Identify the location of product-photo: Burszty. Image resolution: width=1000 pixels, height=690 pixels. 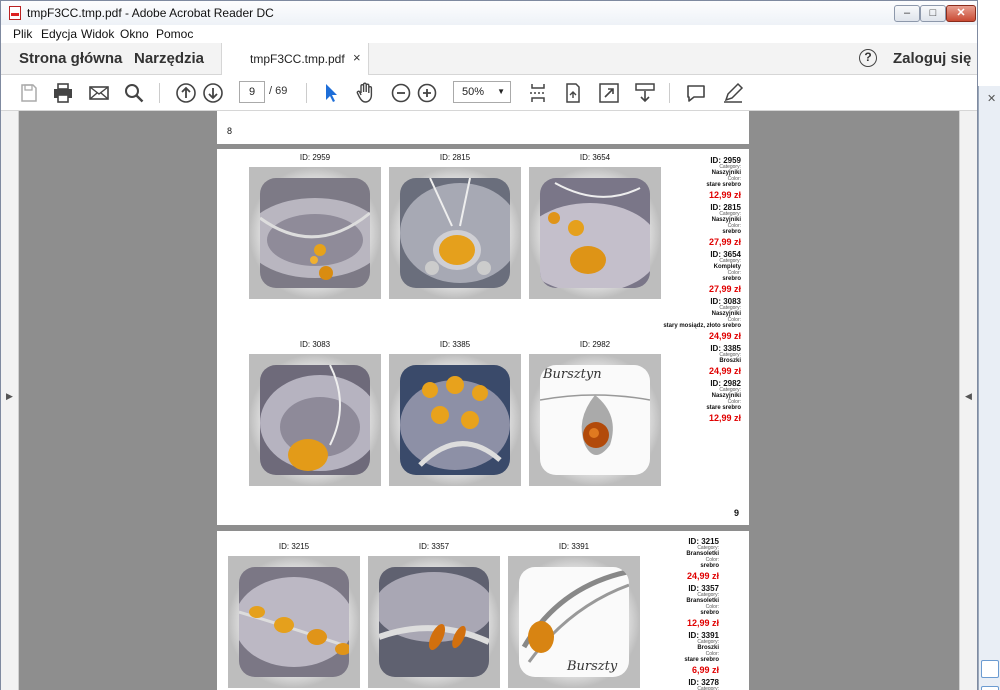
(574, 622).